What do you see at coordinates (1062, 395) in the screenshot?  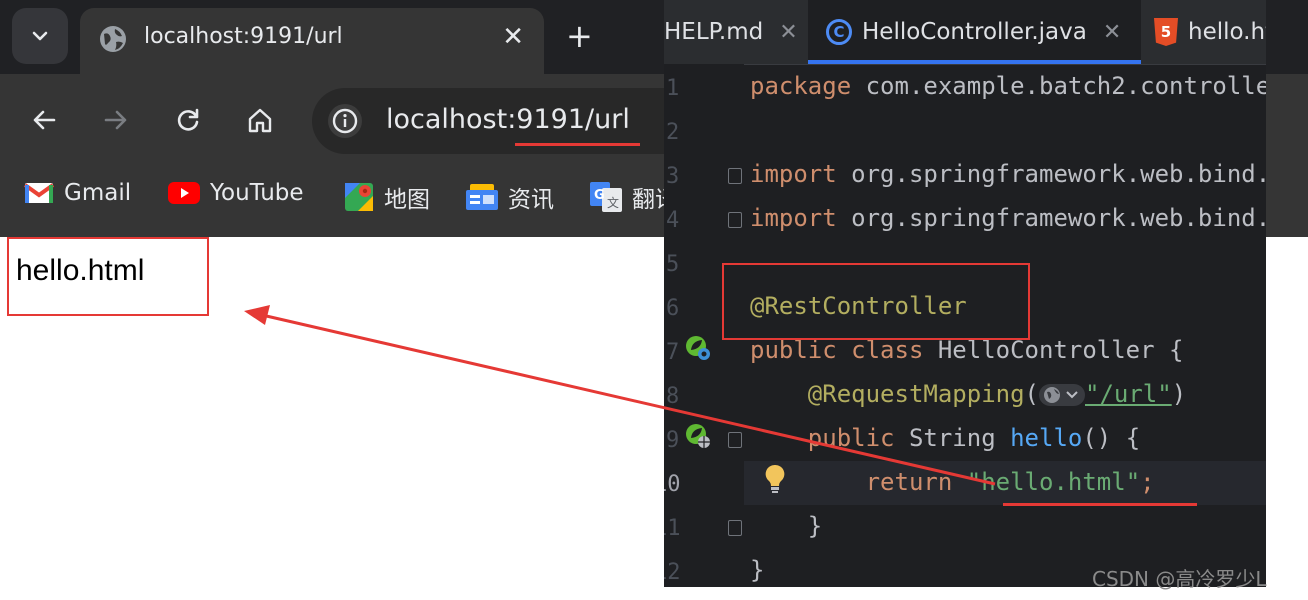 I see `globe-dropdown-icon` at bounding box center [1062, 395].